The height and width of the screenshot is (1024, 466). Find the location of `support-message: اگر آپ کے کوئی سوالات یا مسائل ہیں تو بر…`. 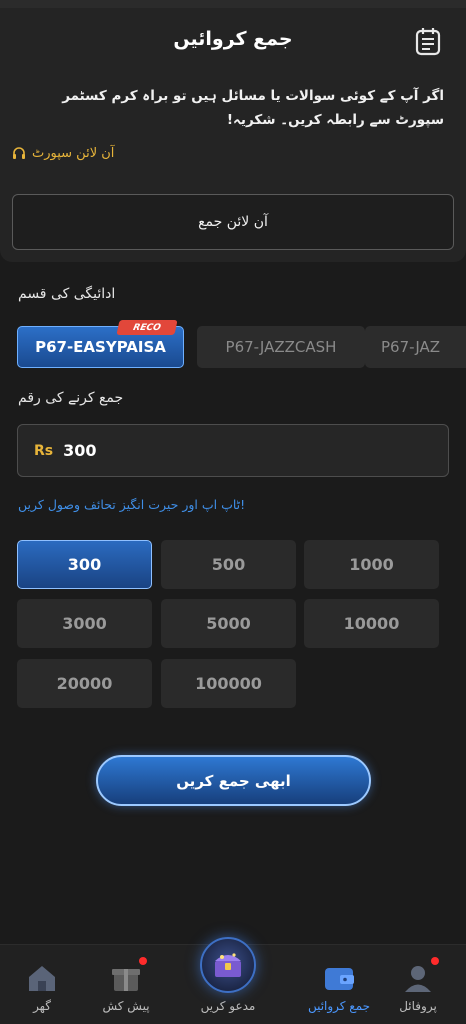

support-message: اگر آپ کے کوئی سوالات یا مسائل ہیں تو بر… is located at coordinates (253, 108).